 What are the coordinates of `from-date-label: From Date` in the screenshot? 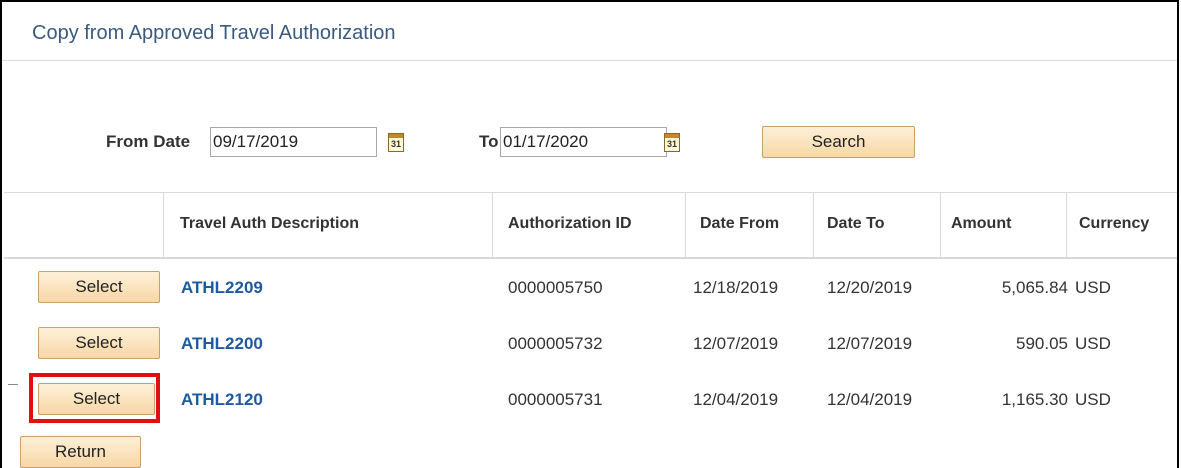 It's located at (148, 141).